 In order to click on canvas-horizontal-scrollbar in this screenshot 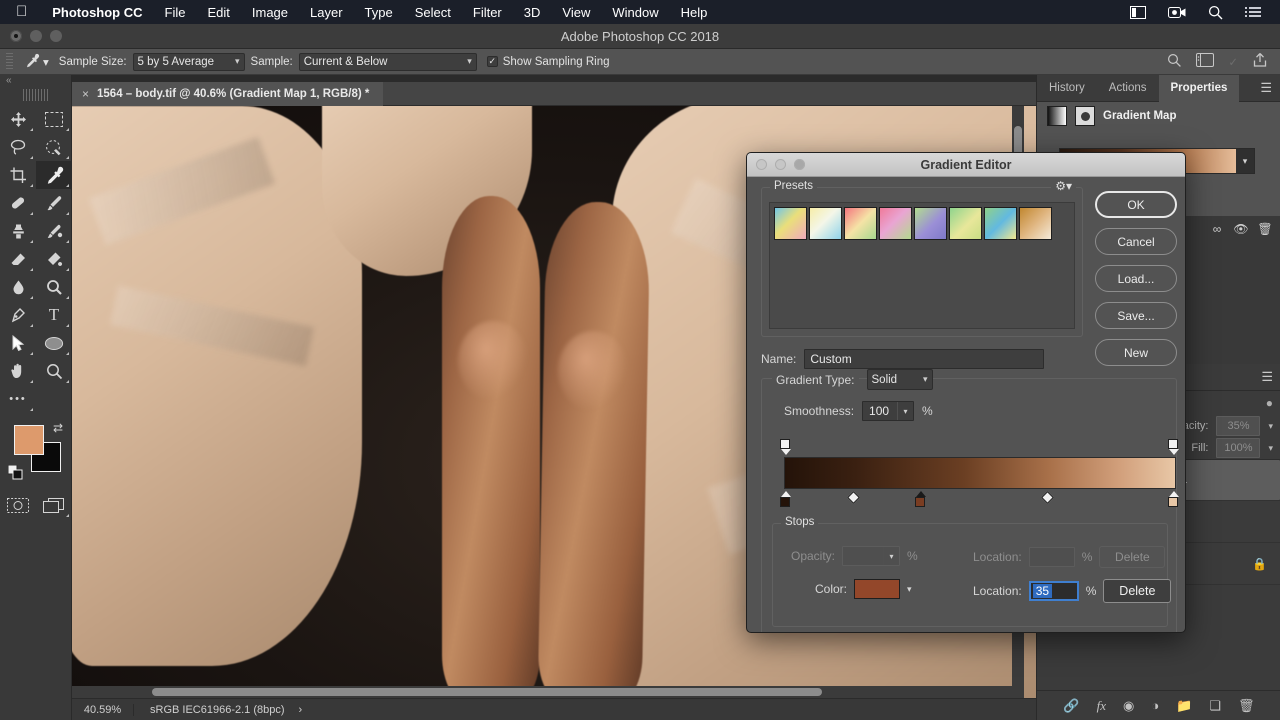, I will do `click(548, 692)`.